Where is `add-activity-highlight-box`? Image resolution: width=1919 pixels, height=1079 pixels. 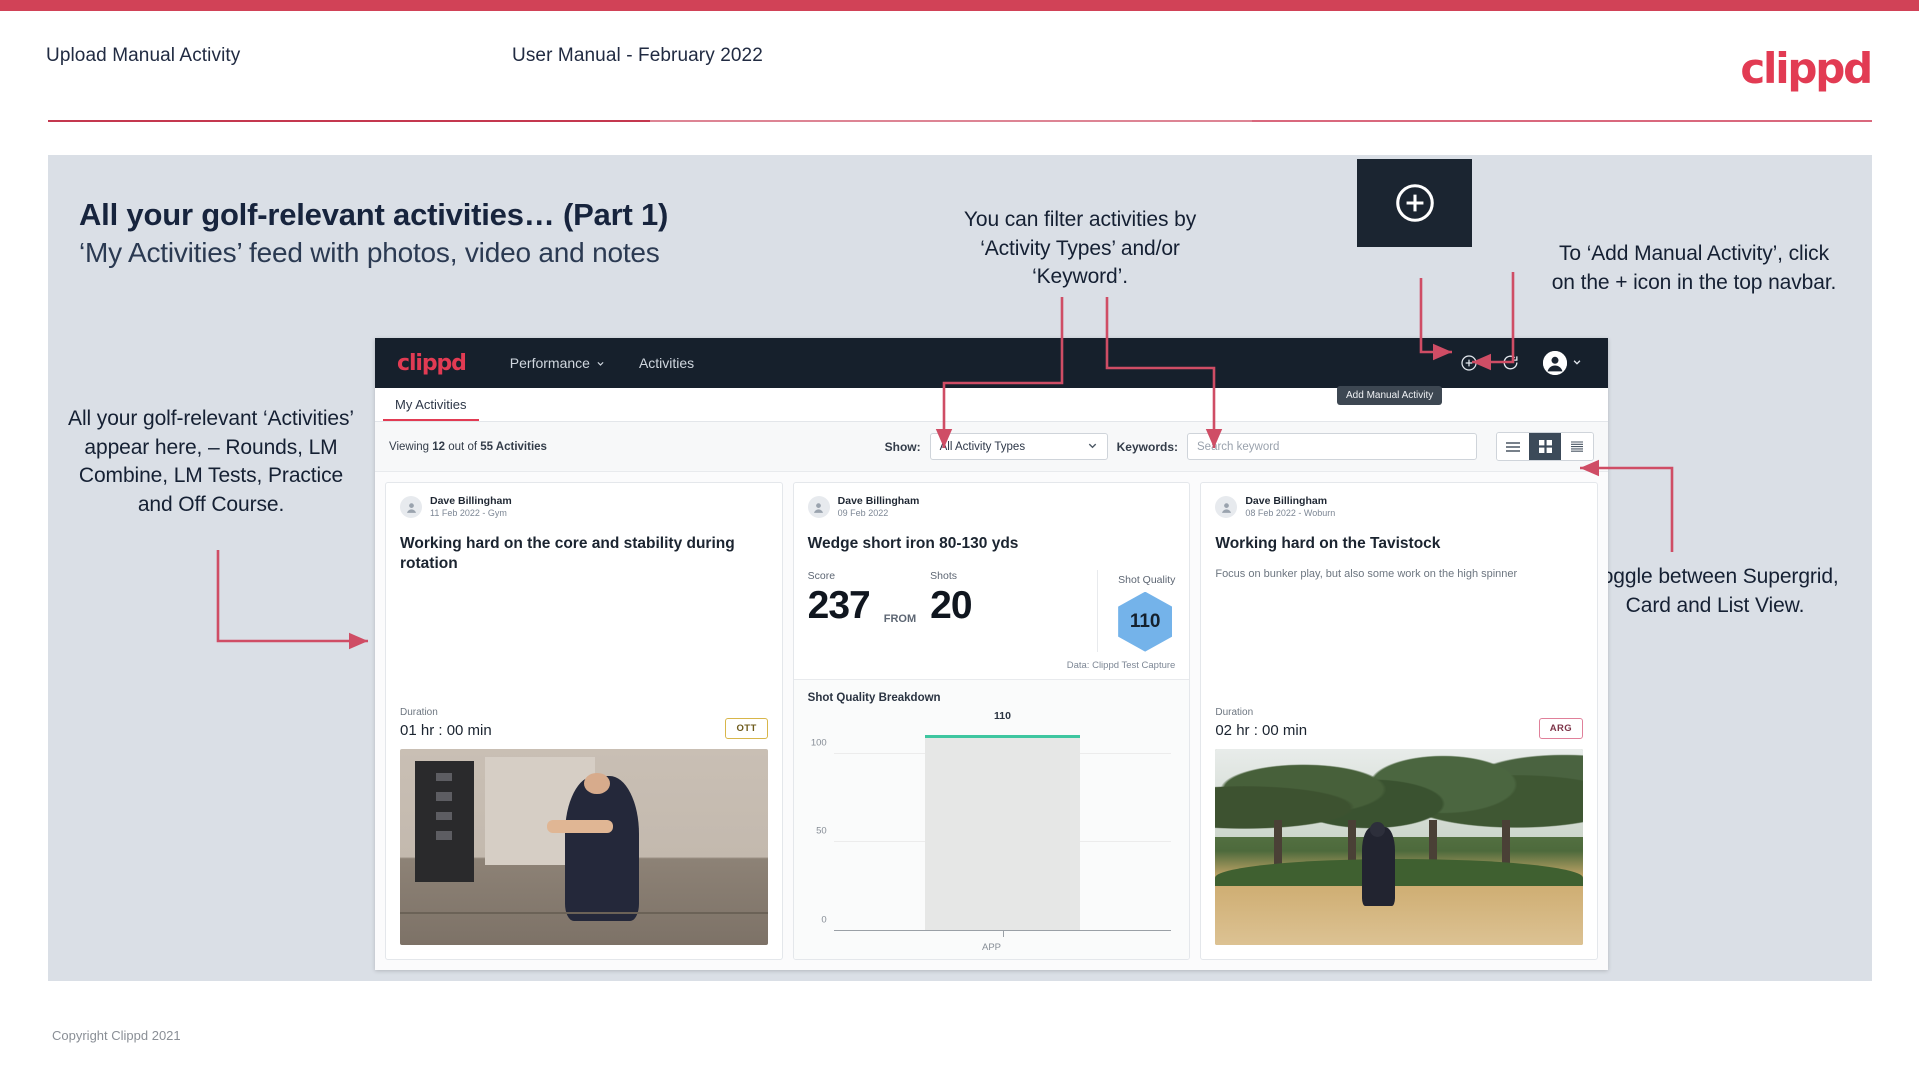 add-activity-highlight-box is located at coordinates (1414, 203).